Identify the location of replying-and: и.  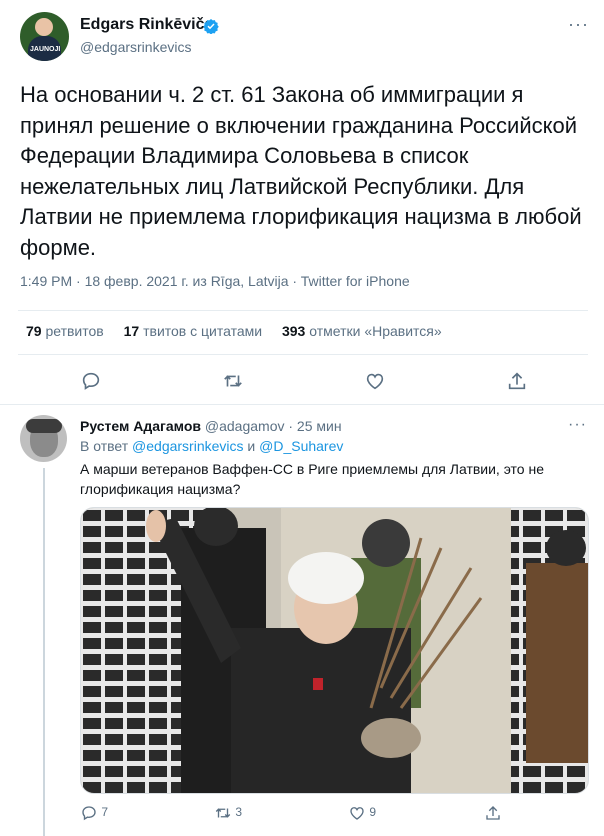
(251, 446).